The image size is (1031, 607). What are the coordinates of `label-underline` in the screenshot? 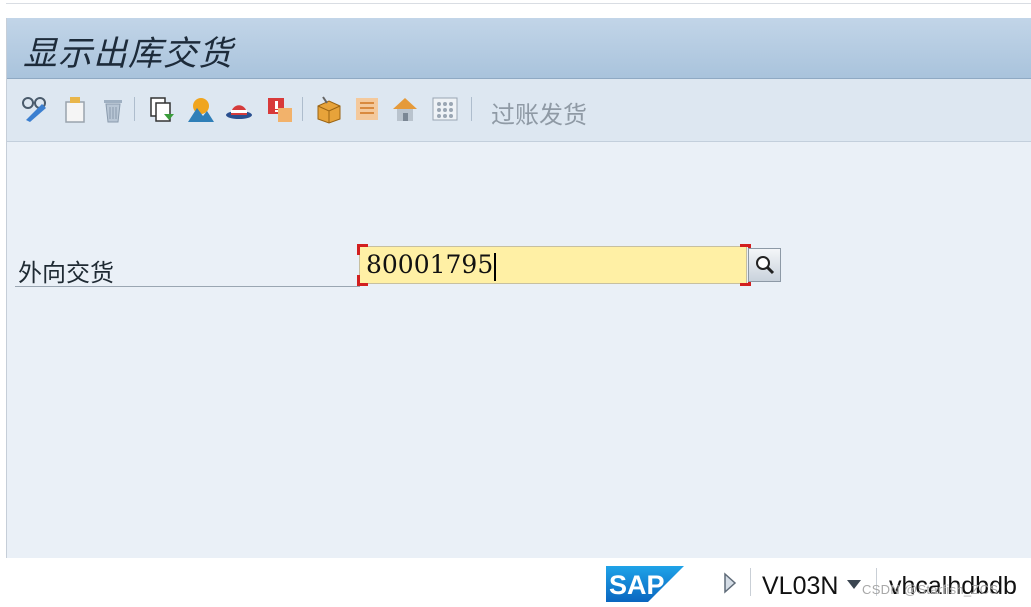 It's located at (187, 286).